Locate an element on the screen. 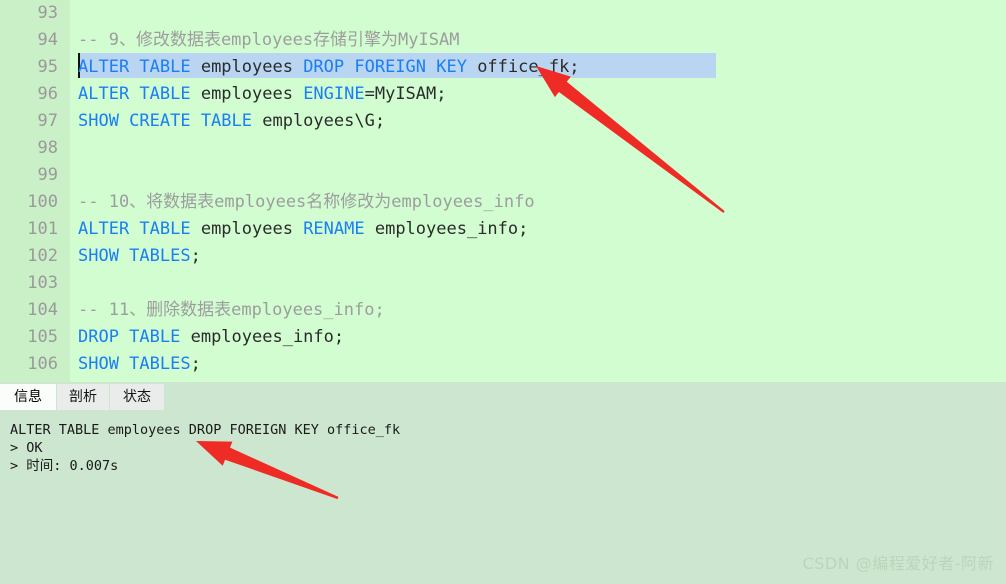  line-number: 94 is located at coordinates (47, 40).